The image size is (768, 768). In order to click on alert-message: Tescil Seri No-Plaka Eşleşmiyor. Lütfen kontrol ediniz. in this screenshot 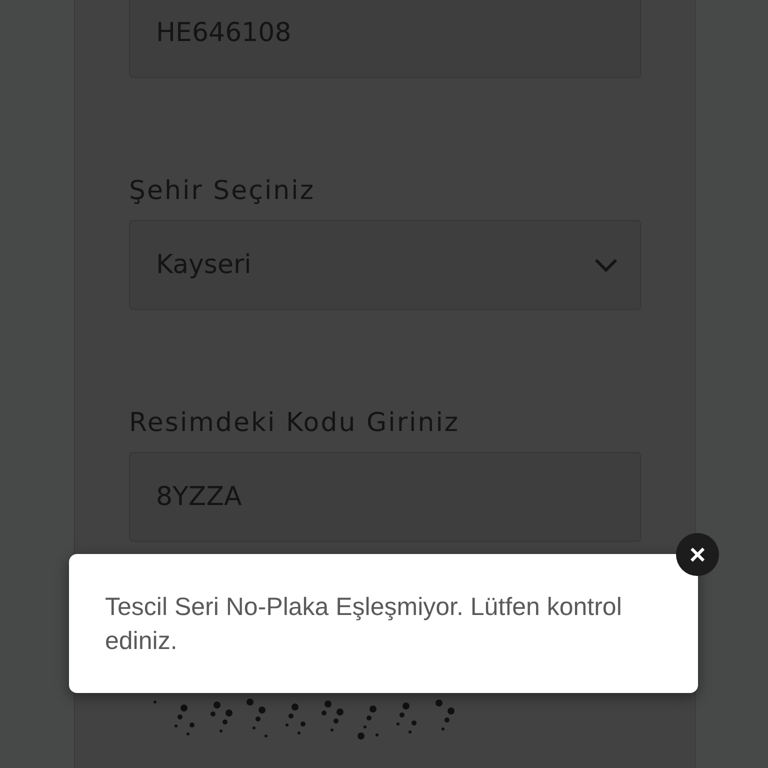, I will do `click(364, 624)`.